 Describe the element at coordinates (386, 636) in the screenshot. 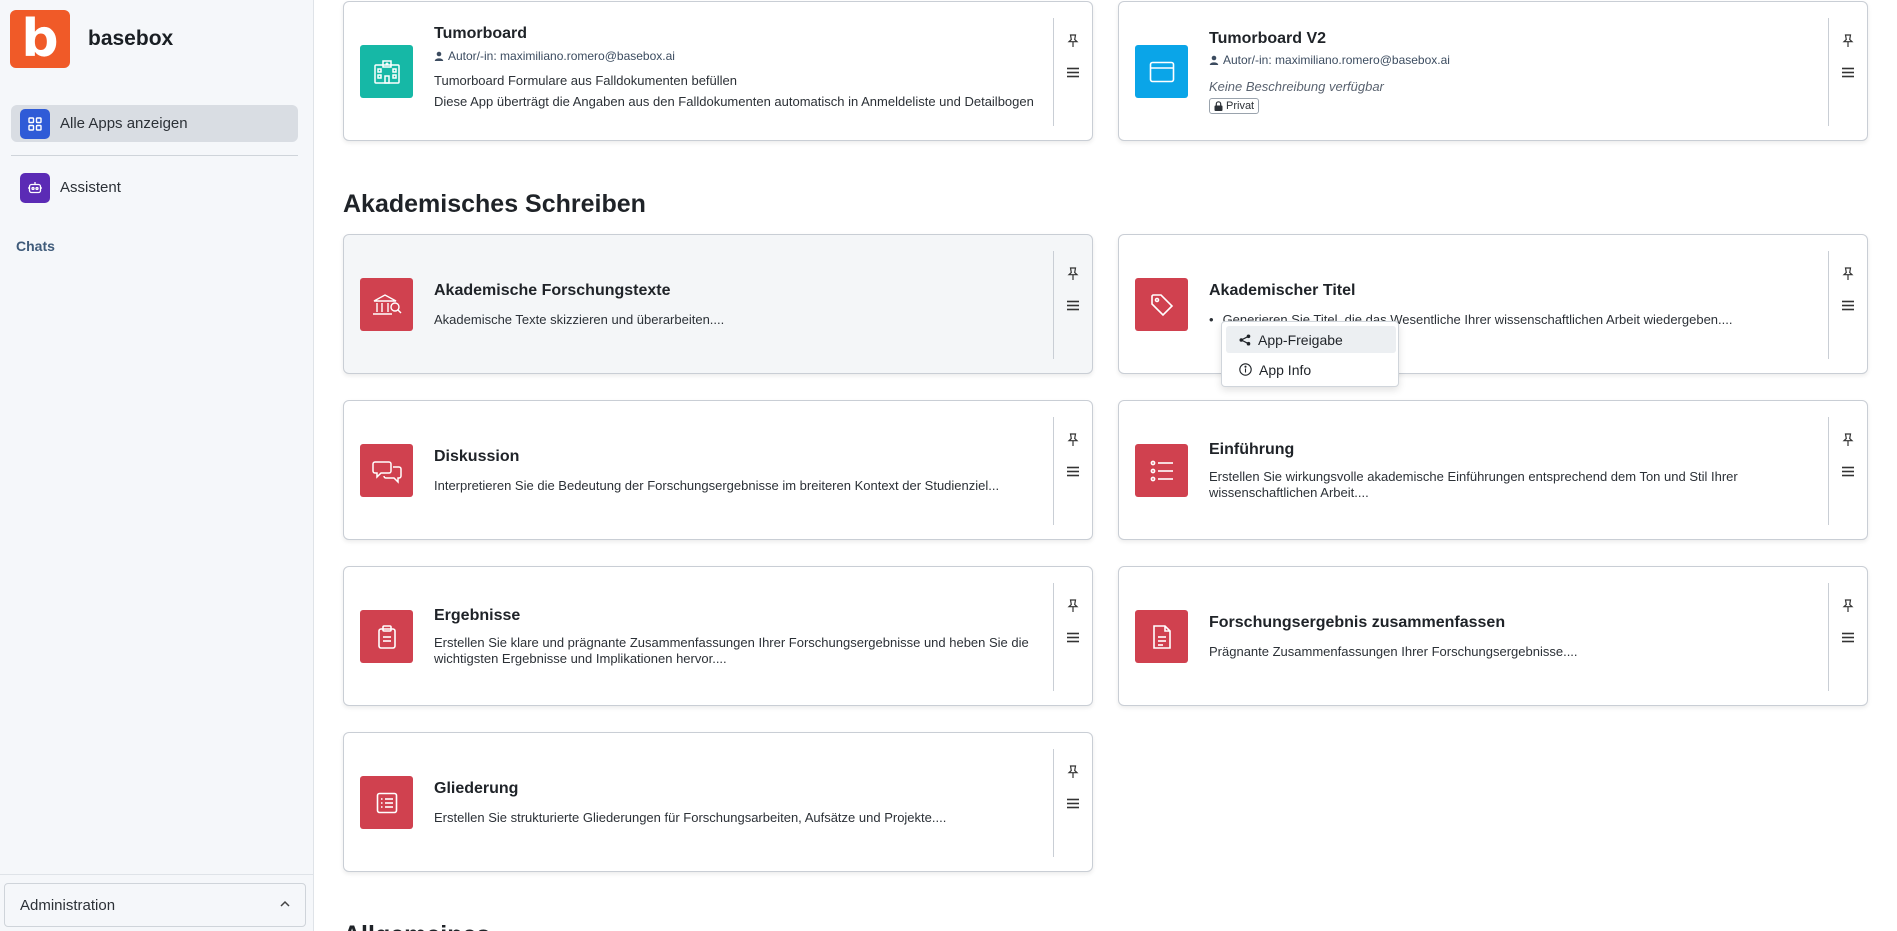

I see `clipboard-icon` at that location.